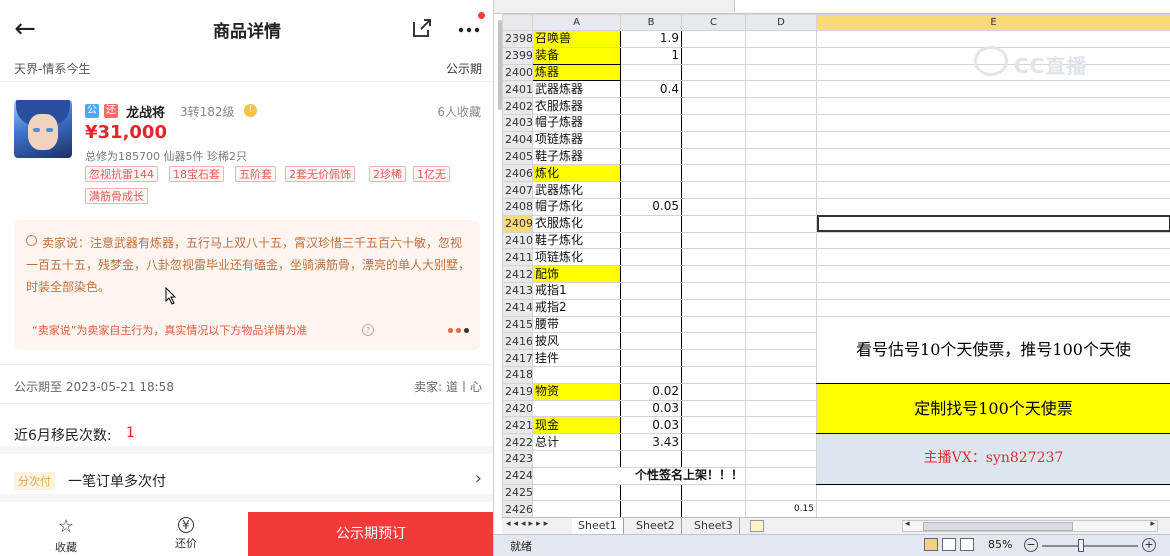  I want to click on row-number: 2412, so click(517, 274).